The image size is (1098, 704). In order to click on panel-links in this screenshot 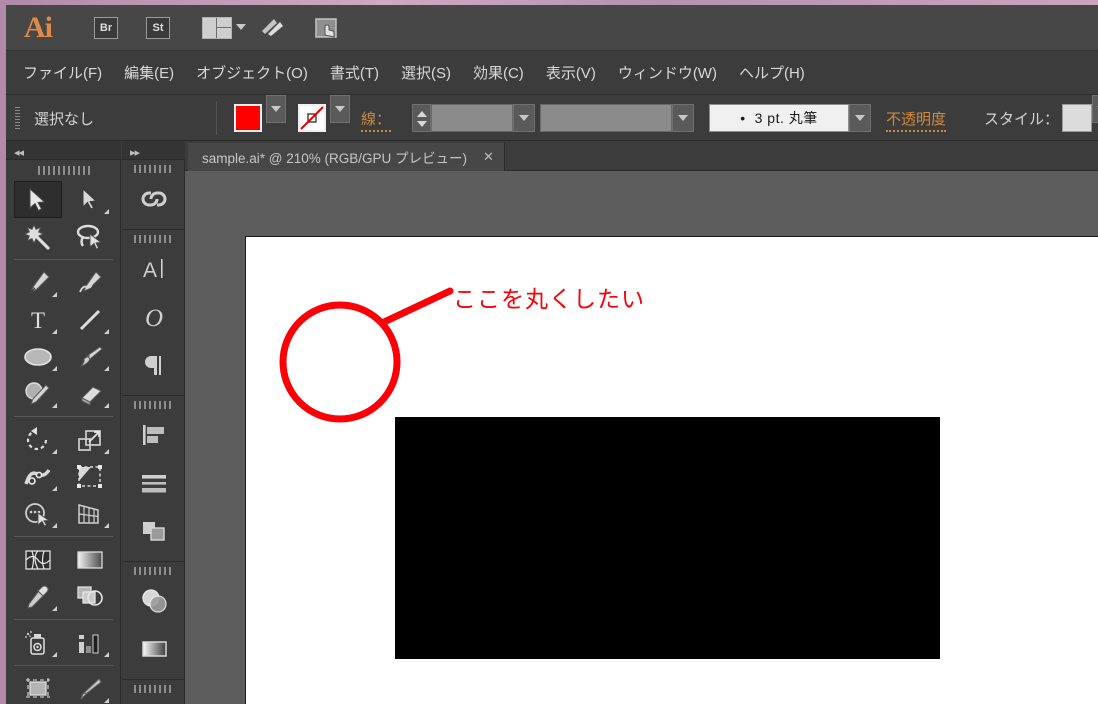, I will do `click(153, 199)`.